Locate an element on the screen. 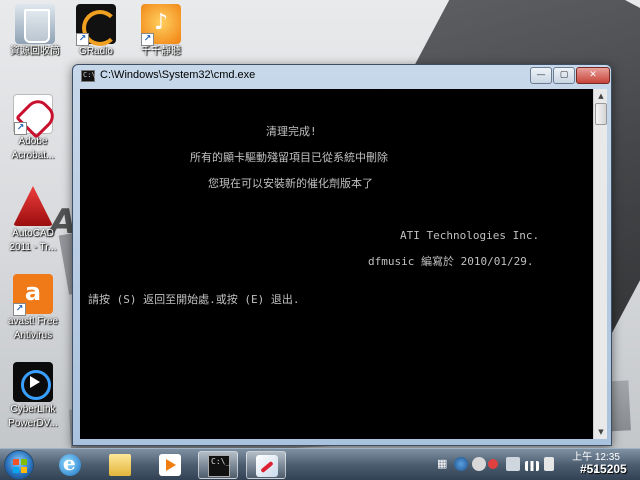  desktop-icon-label: 千千靜聽 is located at coordinates (161, 51).